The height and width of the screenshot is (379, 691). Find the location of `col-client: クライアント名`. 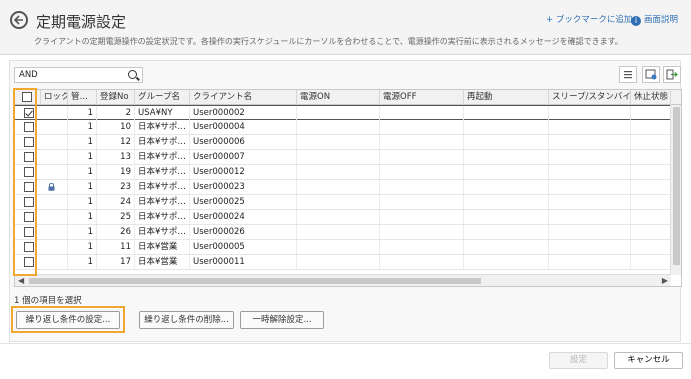

col-client: クライアント名 is located at coordinates (243, 97).